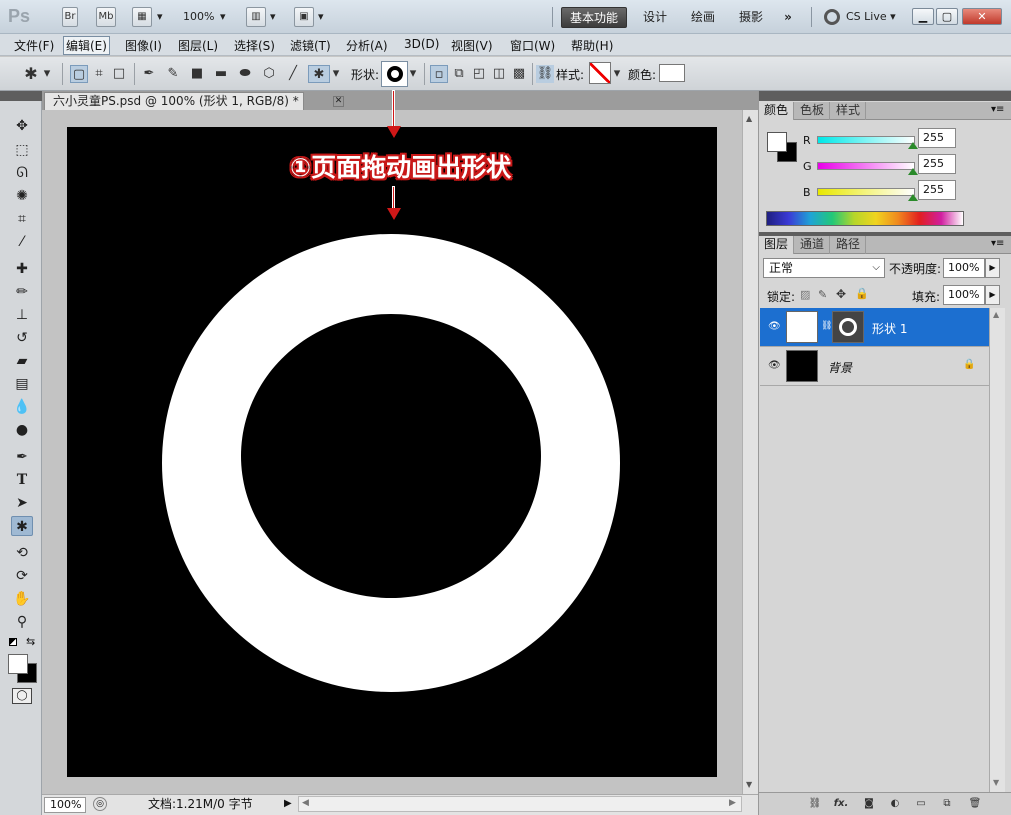  Describe the element at coordinates (813, 245) in the screenshot. I see `tab-channels: 通道` at that location.